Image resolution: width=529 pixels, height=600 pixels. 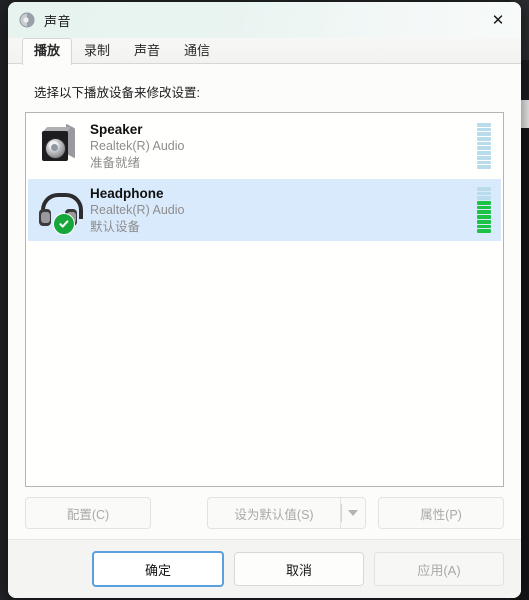 I want to click on device-name: Headphone, so click(x=127, y=193).